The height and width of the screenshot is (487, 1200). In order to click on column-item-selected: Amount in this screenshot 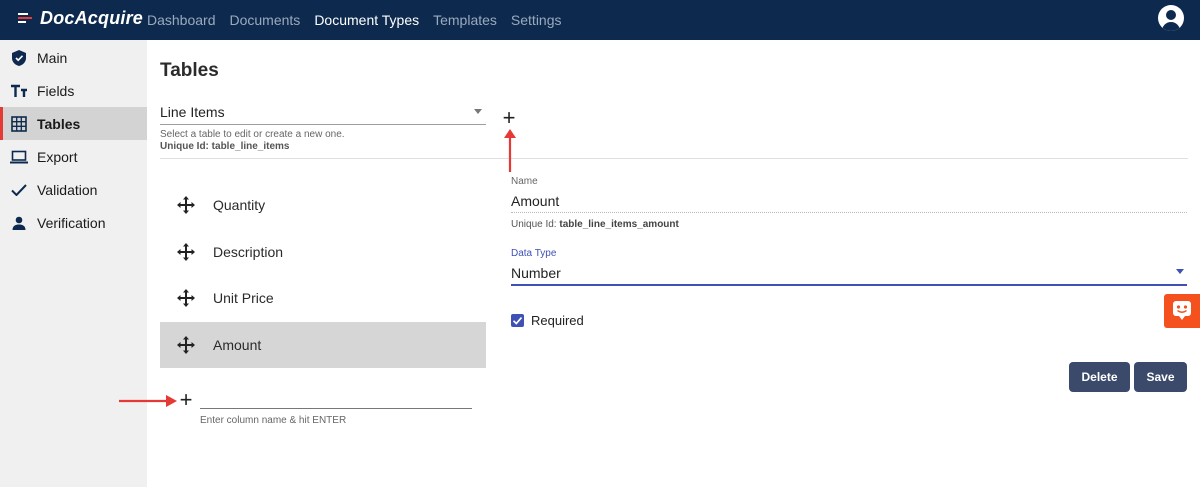, I will do `click(323, 345)`.